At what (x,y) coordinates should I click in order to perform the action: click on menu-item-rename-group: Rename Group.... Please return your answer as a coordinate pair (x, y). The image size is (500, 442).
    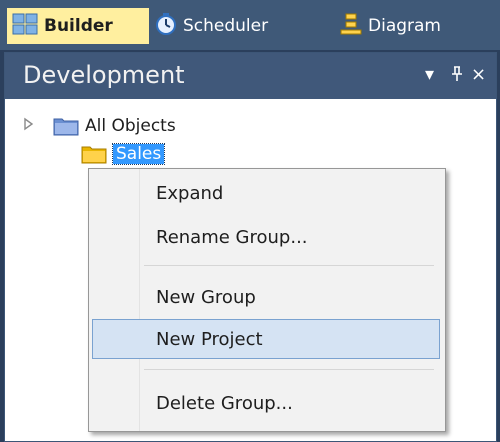
    Looking at the image, I should click on (266, 237).